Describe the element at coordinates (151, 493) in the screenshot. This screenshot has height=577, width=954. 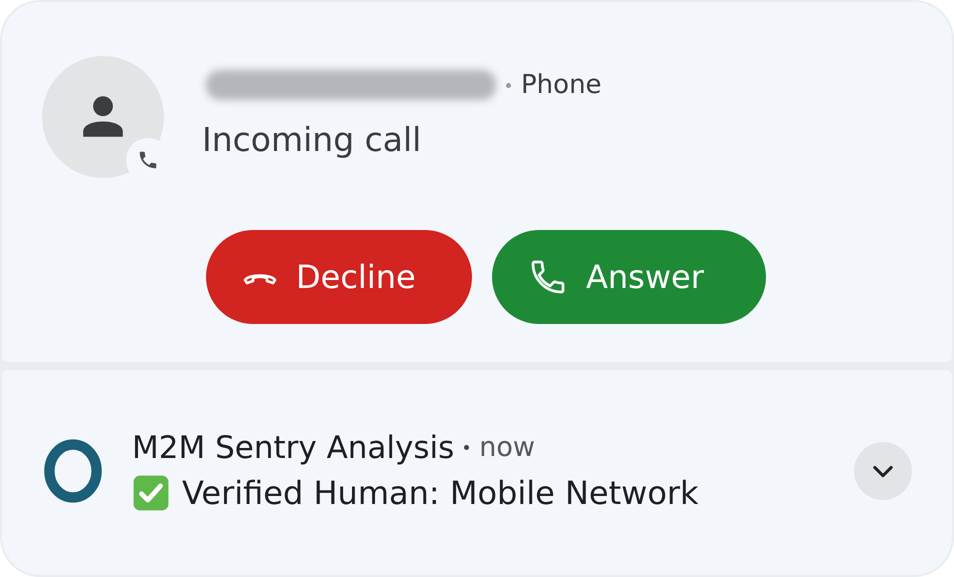
I see `check-box-icon` at that location.